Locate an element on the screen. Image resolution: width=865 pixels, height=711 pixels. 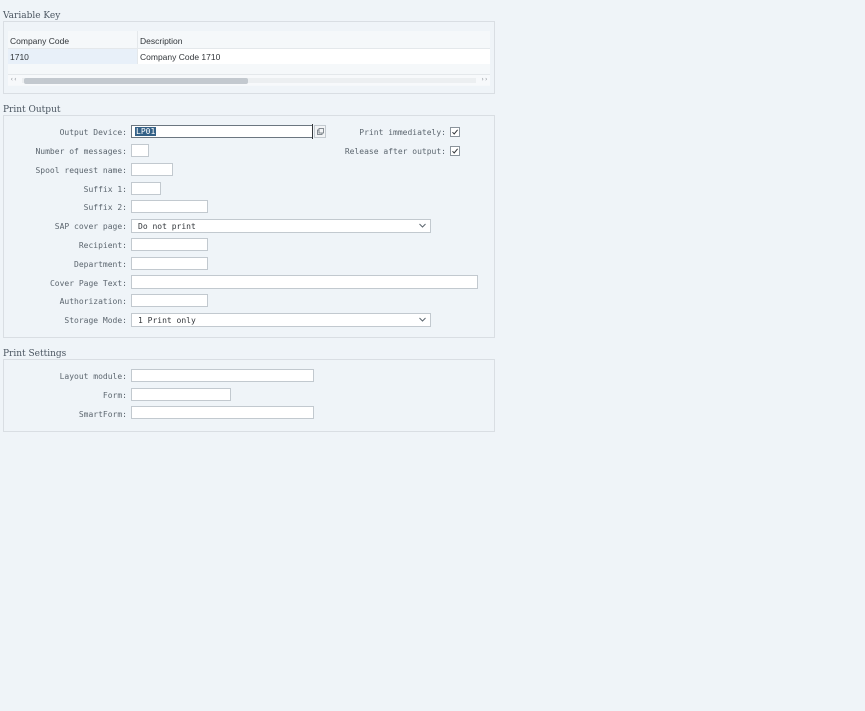
print-immediately-label: Print immediately: is located at coordinates (402, 132).